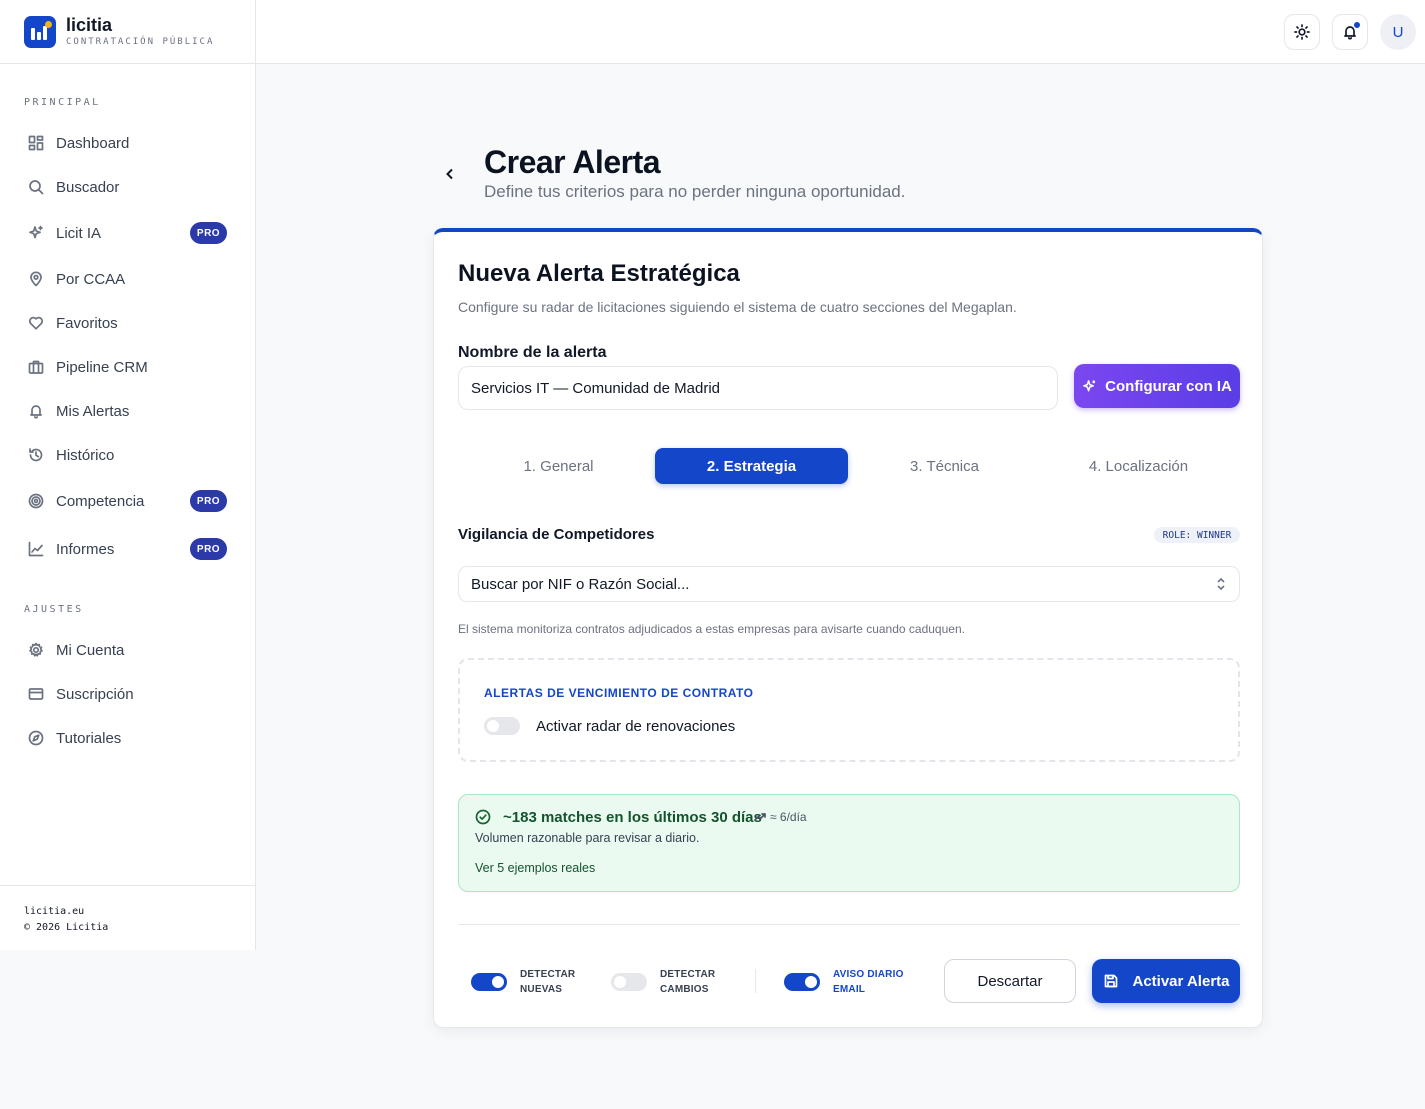  Describe the element at coordinates (100, 501) in the screenshot. I see `sidebar-item-label: Competencia` at that location.